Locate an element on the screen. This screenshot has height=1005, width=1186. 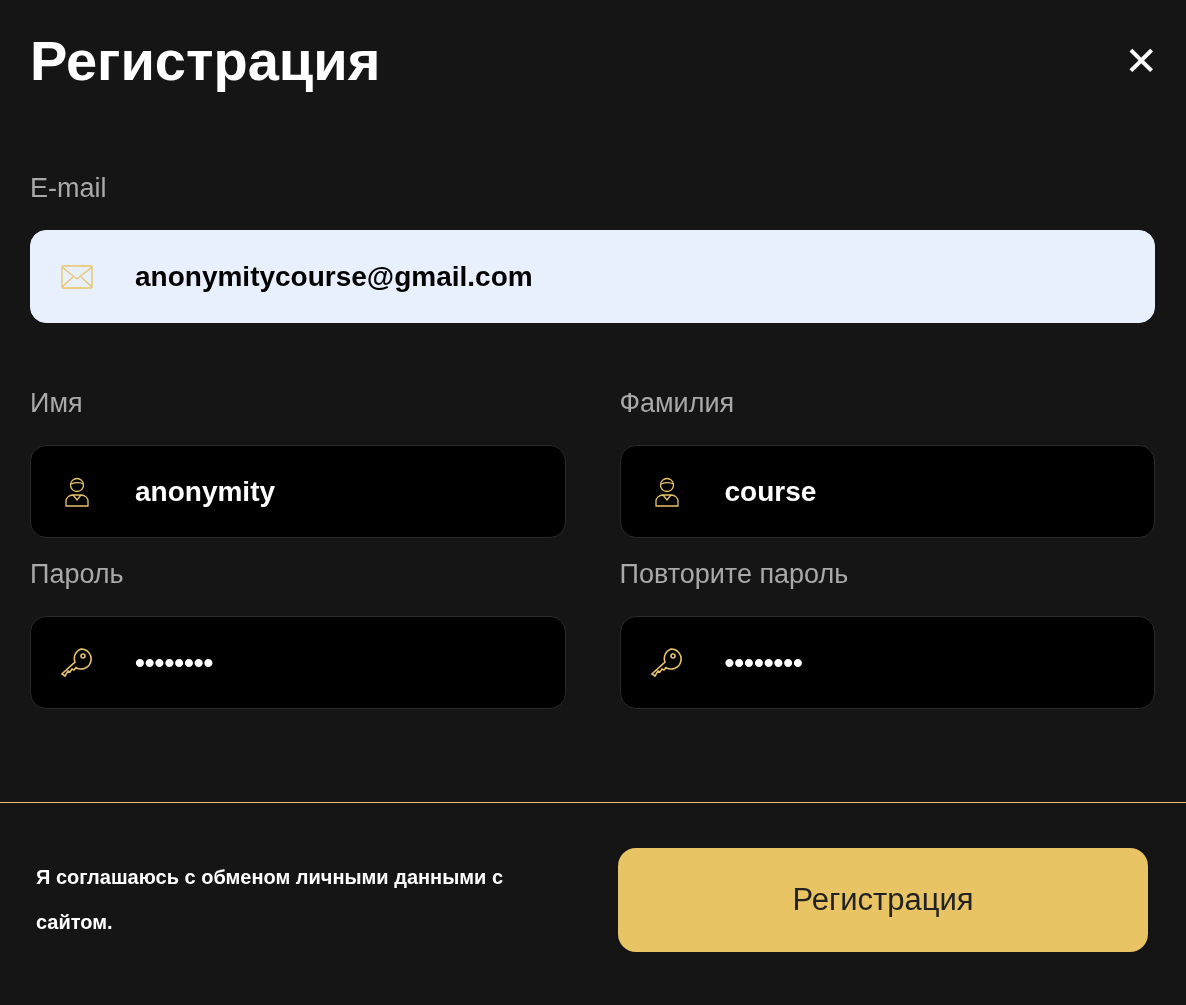
consent-text: Я соглашаюсь с обменом личными данными с сайтом. is located at coordinates (270, 900).